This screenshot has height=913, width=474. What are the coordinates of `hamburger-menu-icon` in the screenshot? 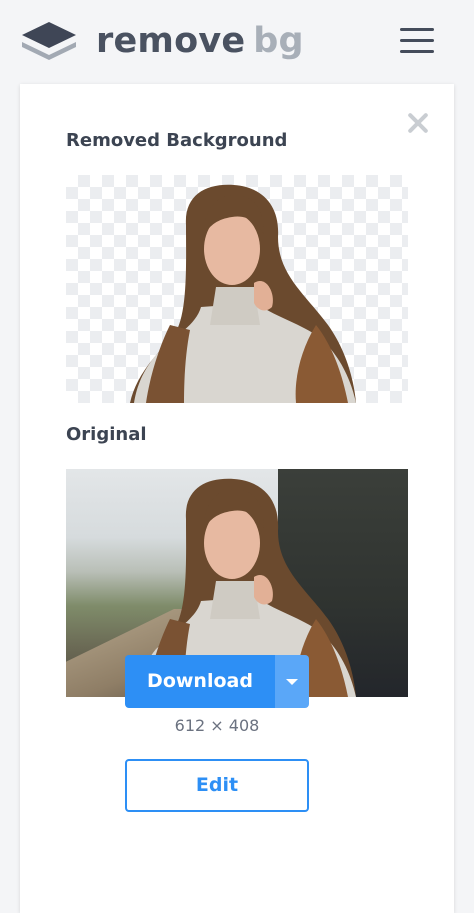 It's located at (417, 41).